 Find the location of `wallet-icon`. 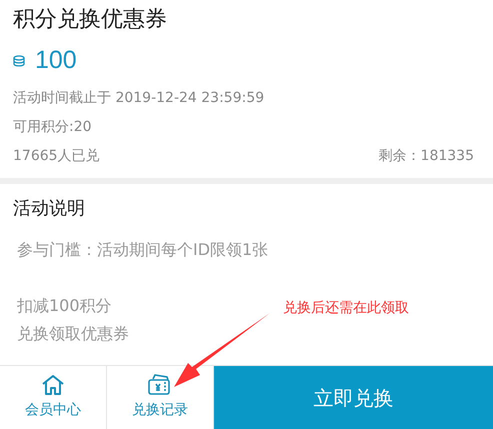

wallet-icon is located at coordinates (160, 385).